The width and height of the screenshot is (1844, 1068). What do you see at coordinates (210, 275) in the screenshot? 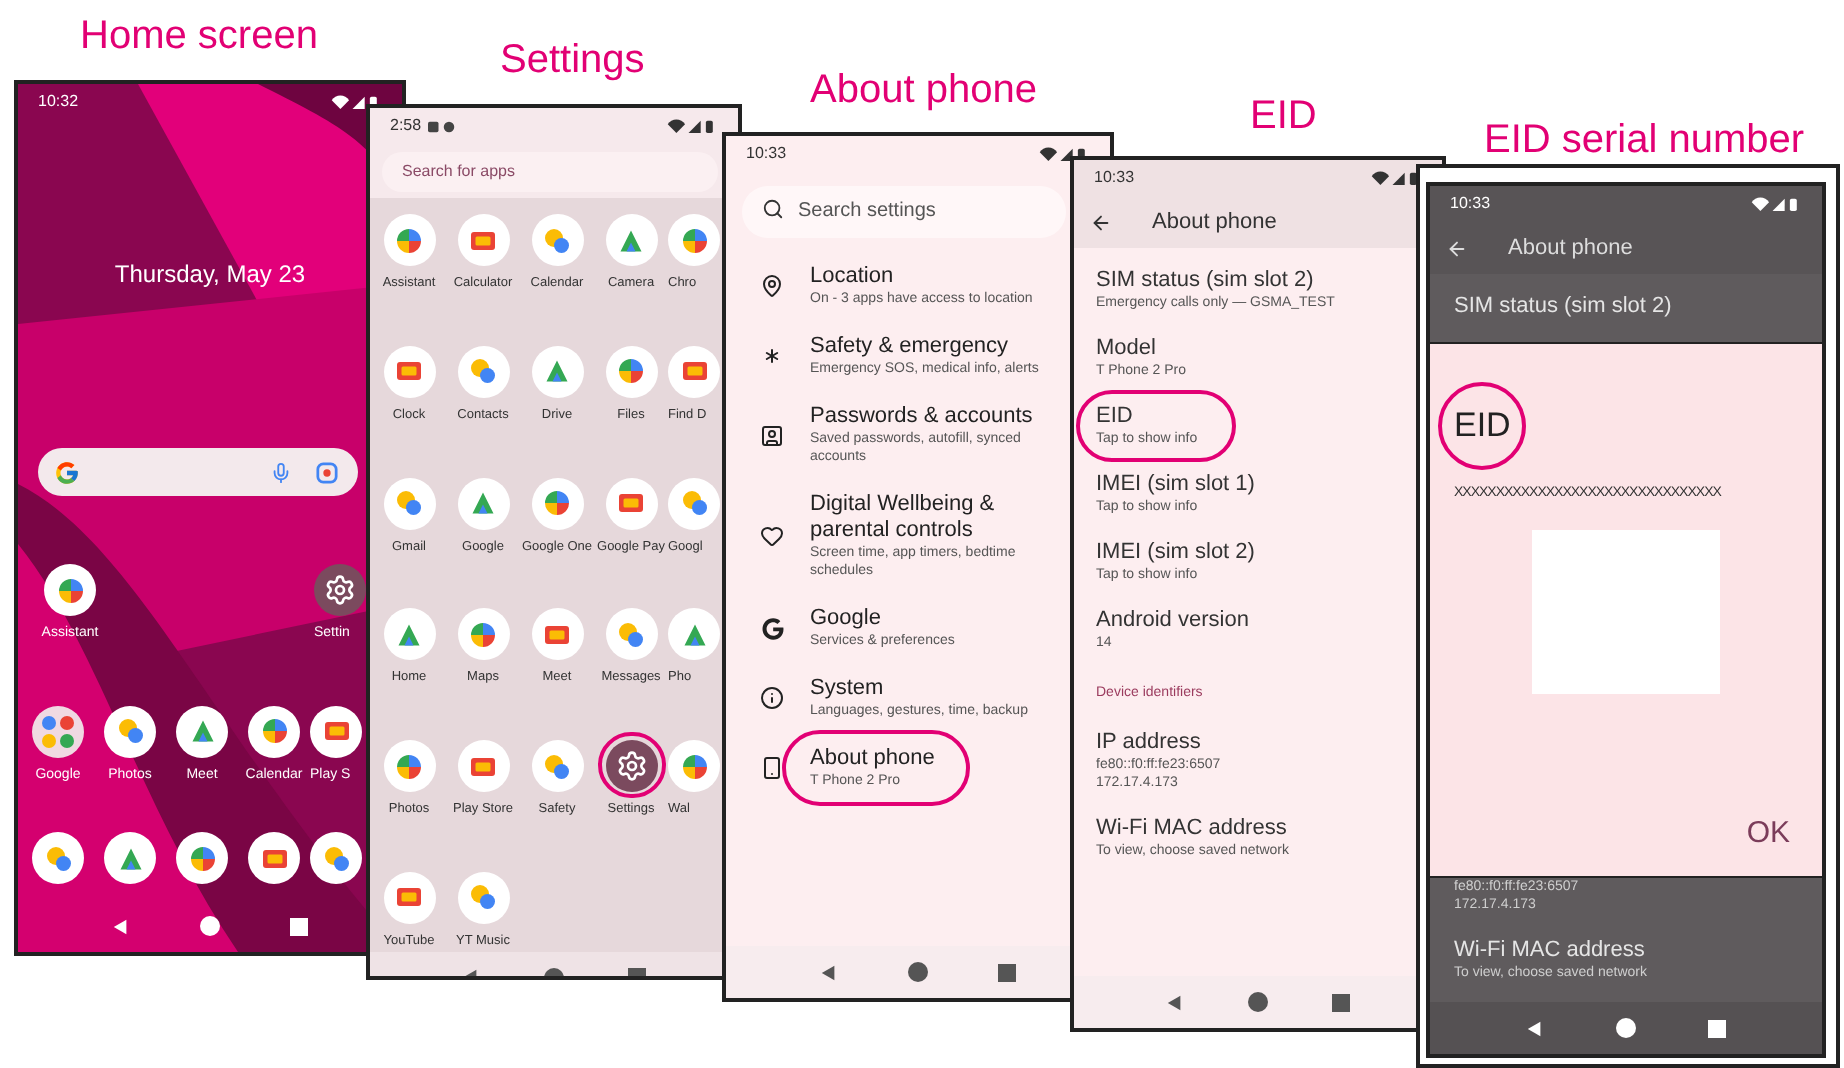
I see `date-text: Thursday, May 23` at bounding box center [210, 275].